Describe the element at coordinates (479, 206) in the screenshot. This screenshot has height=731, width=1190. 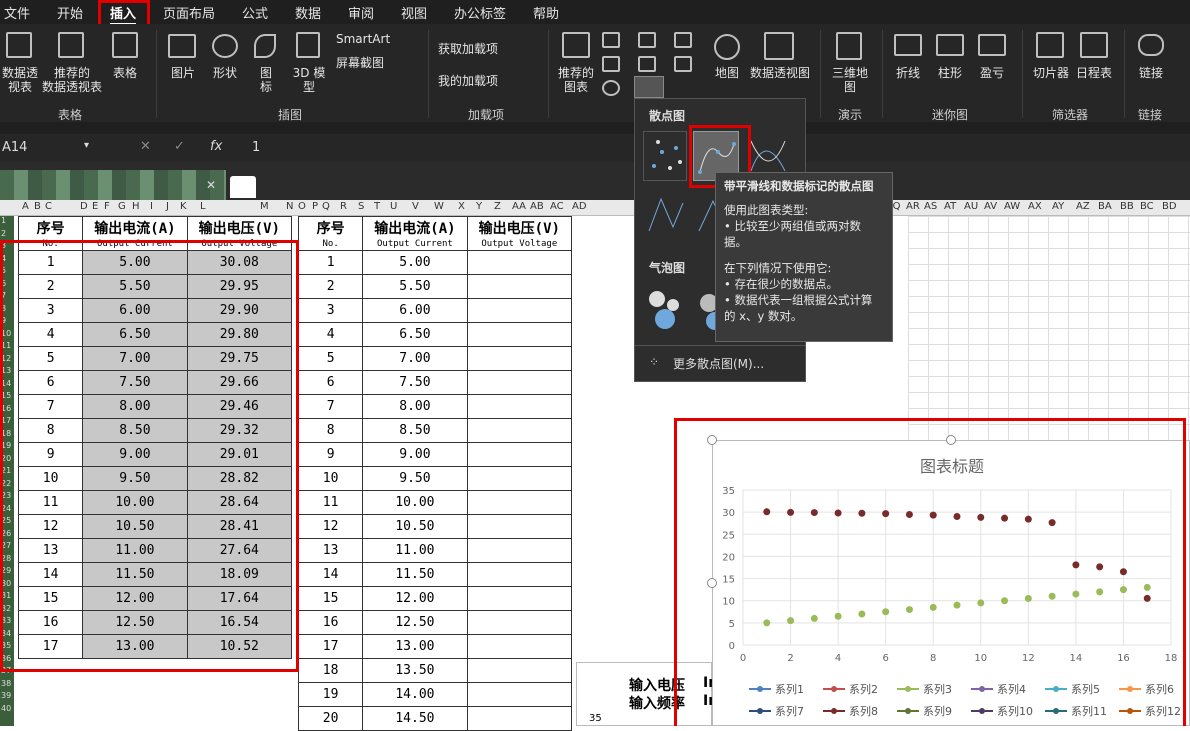
I see `column-letter: Y` at that location.